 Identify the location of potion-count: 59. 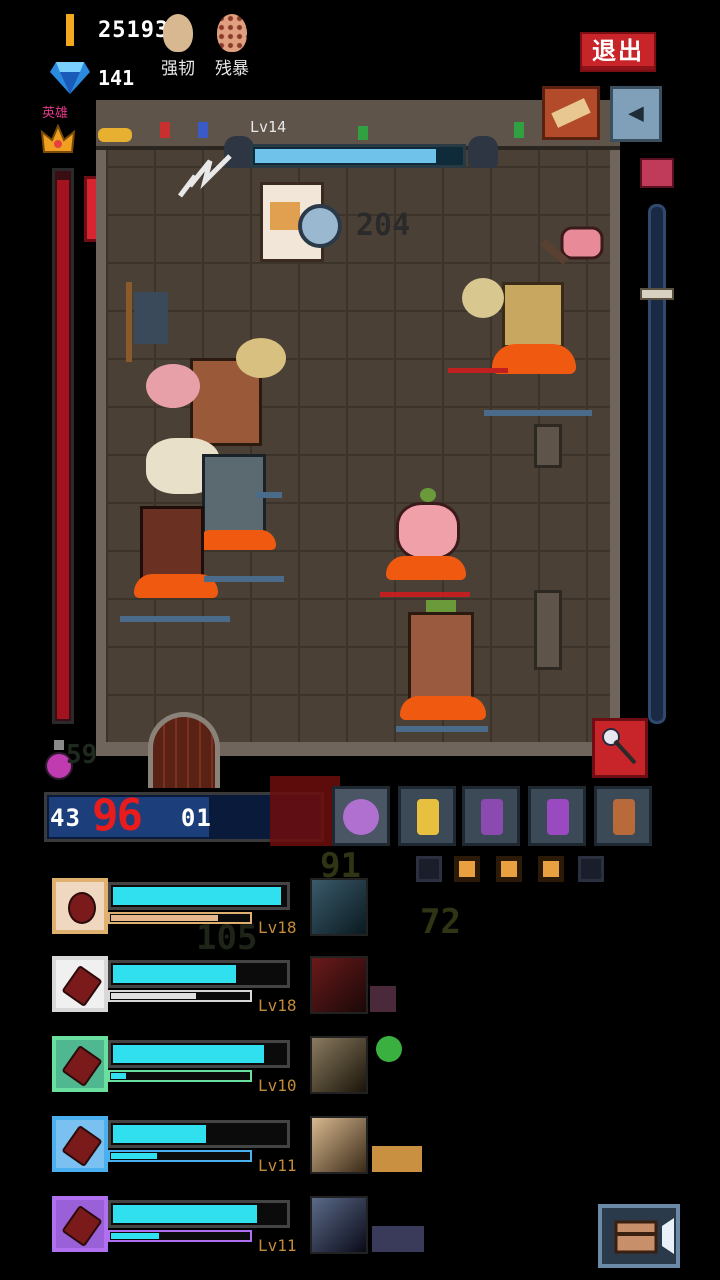
(82, 755).